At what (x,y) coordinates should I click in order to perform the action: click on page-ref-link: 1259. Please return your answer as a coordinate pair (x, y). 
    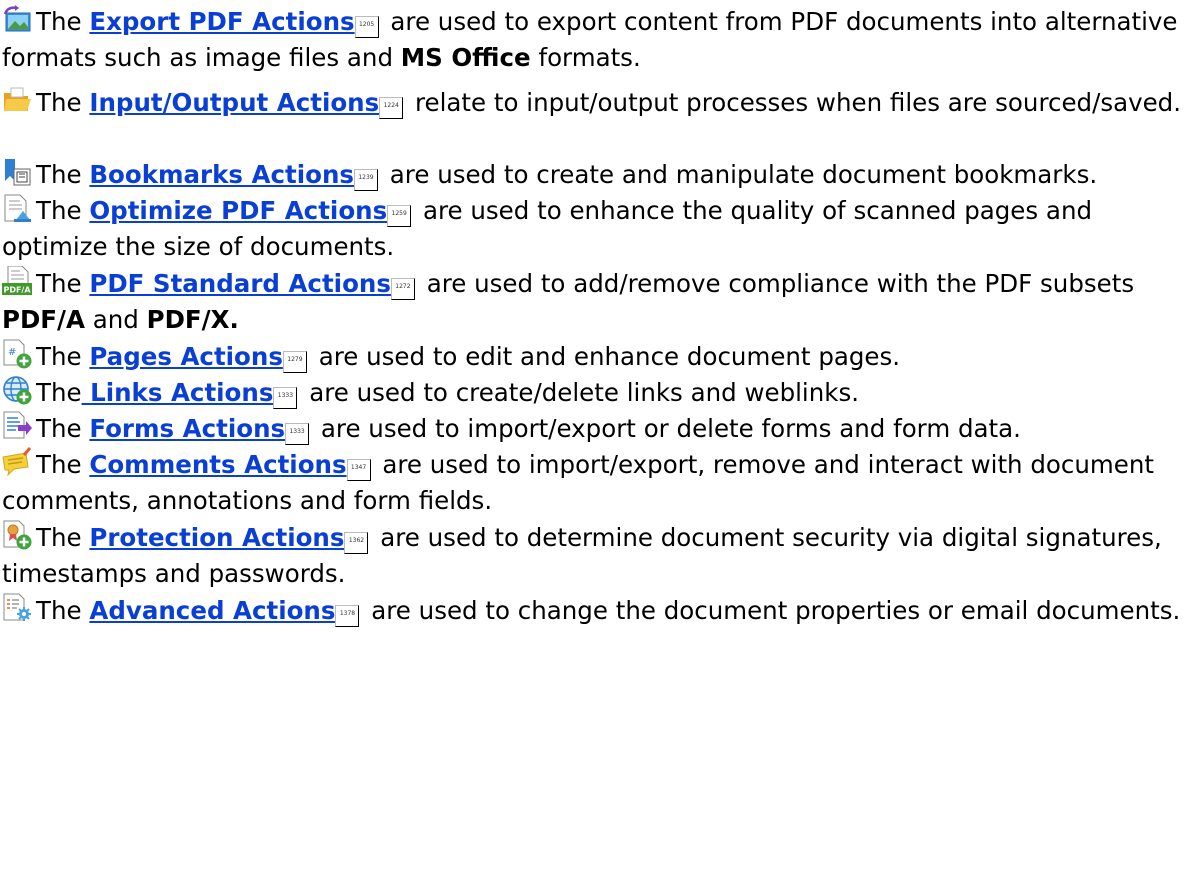
    Looking at the image, I should click on (399, 216).